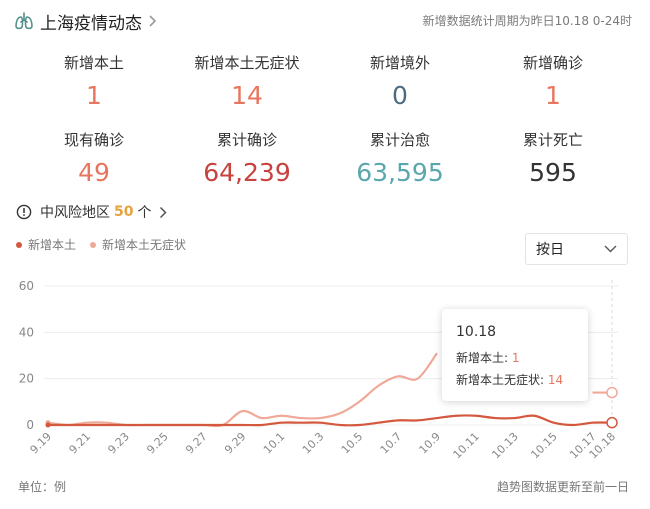 The image size is (650, 509). Describe the element at coordinates (399, 140) in the screenshot. I see `stat-label: 累计治愈` at that location.